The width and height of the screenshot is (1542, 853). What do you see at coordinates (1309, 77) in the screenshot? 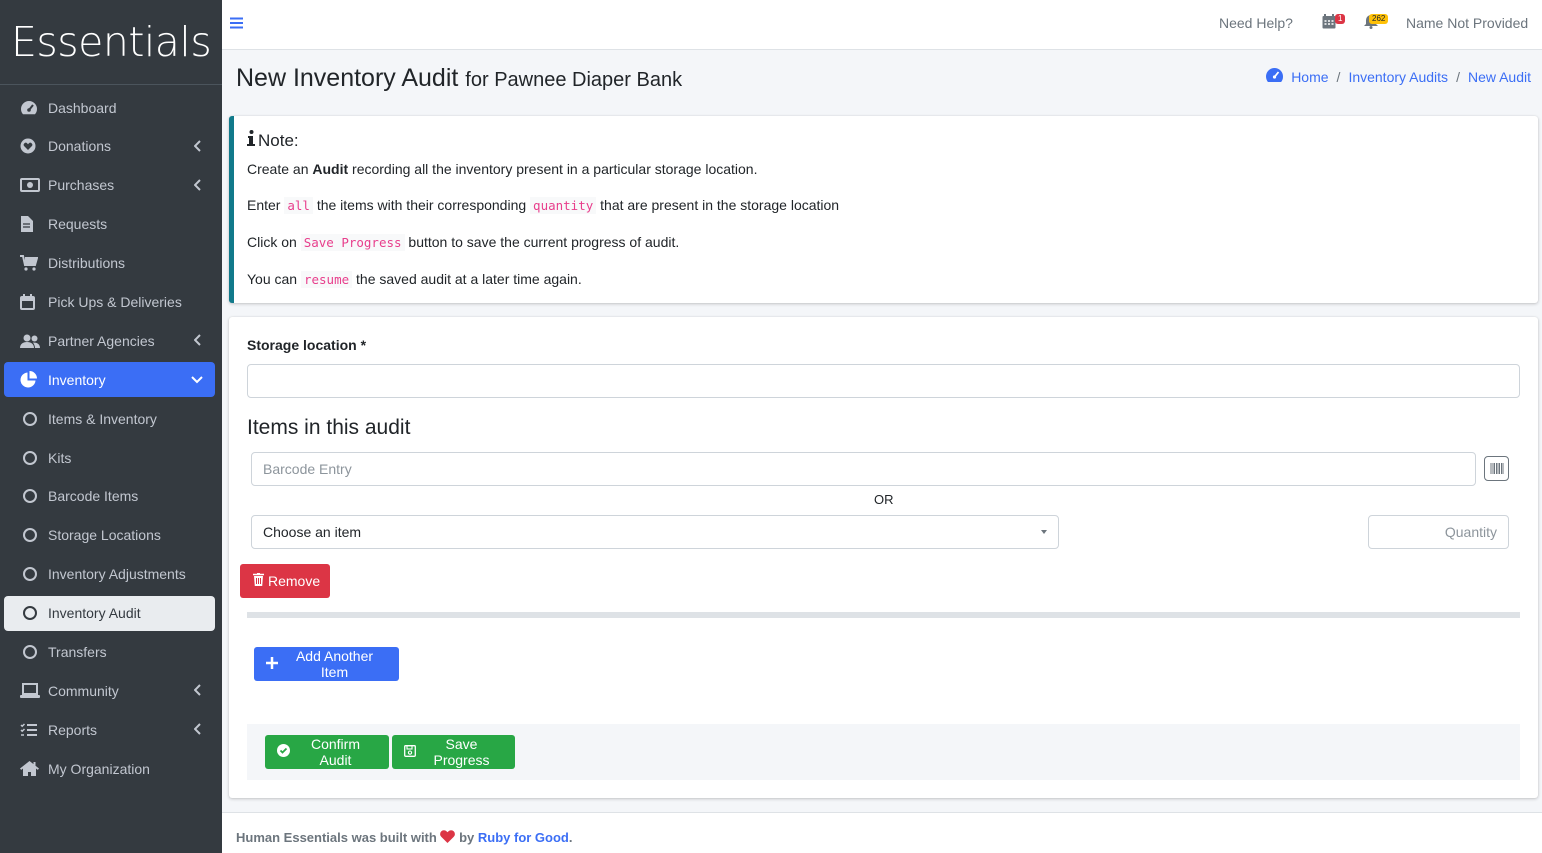
I see `breadcrumb-home: Home` at bounding box center [1309, 77].